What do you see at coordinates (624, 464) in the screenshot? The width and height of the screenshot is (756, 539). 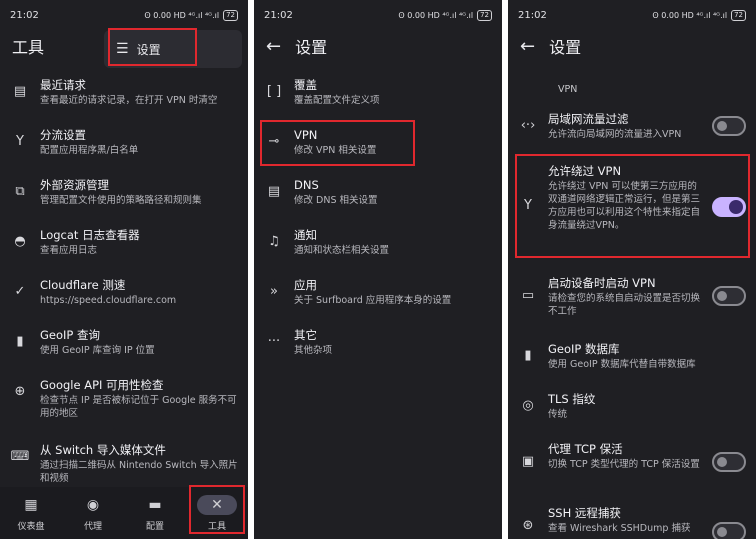 I see `item-sub: 切换 TCP 类型代理的 TCP 保活设置` at bounding box center [624, 464].